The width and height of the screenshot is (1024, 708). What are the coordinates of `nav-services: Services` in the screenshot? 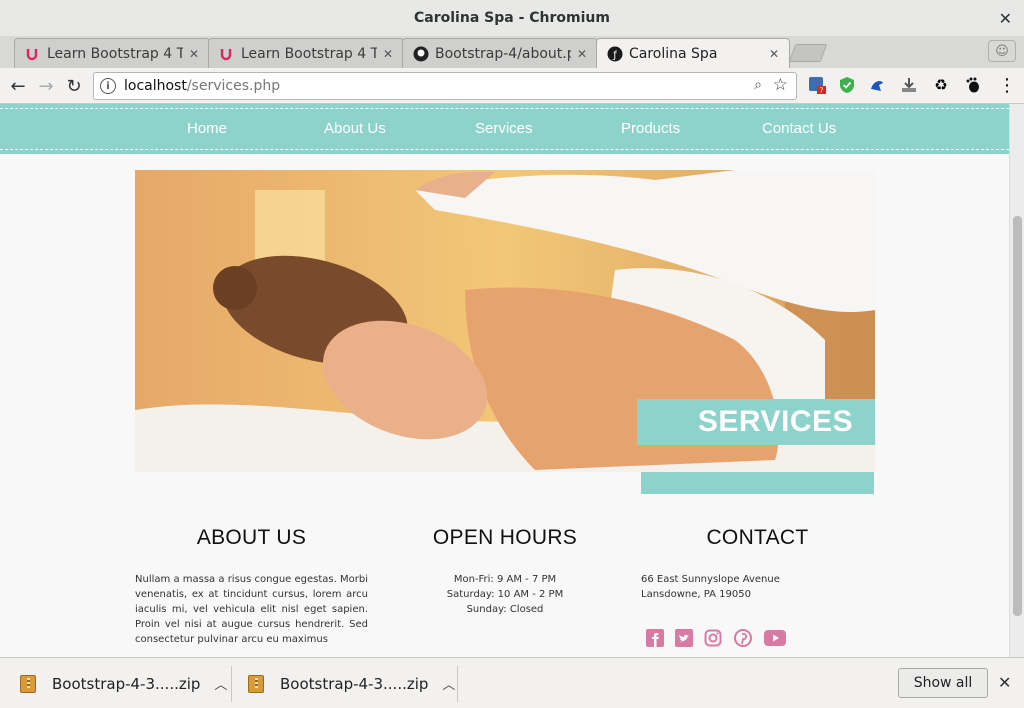 It's located at (504, 128).